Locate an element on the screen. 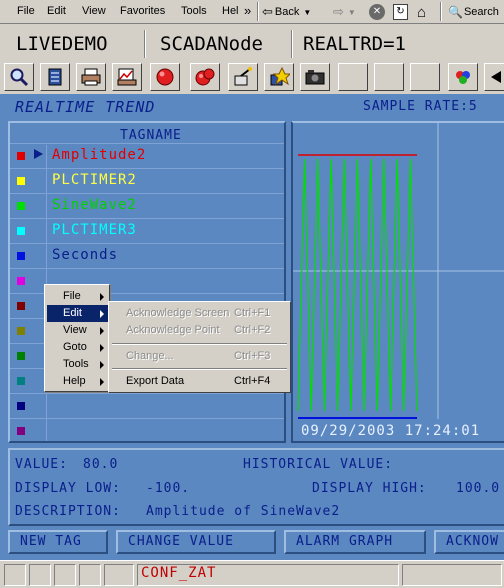 This screenshot has height=588, width=504. home-button: ⌂ is located at coordinates (421, 12).